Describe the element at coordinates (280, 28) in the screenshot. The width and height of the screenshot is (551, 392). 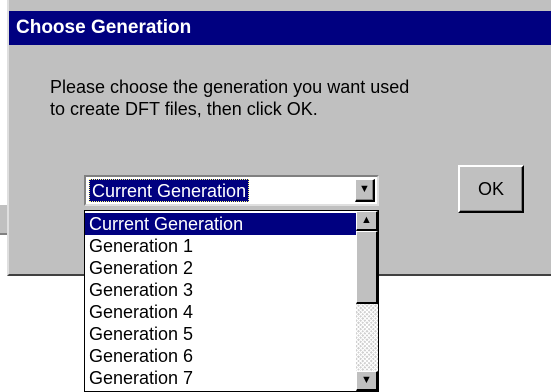
I see `dialog-title-bar: Choose Generation` at that location.